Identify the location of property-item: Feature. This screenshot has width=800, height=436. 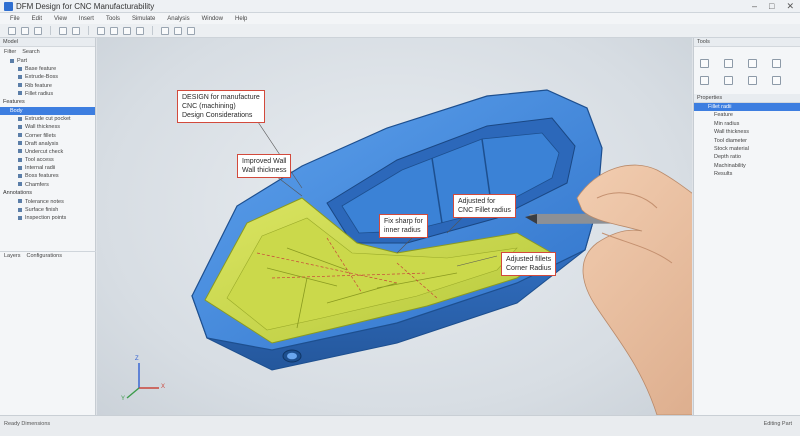
(747, 115).